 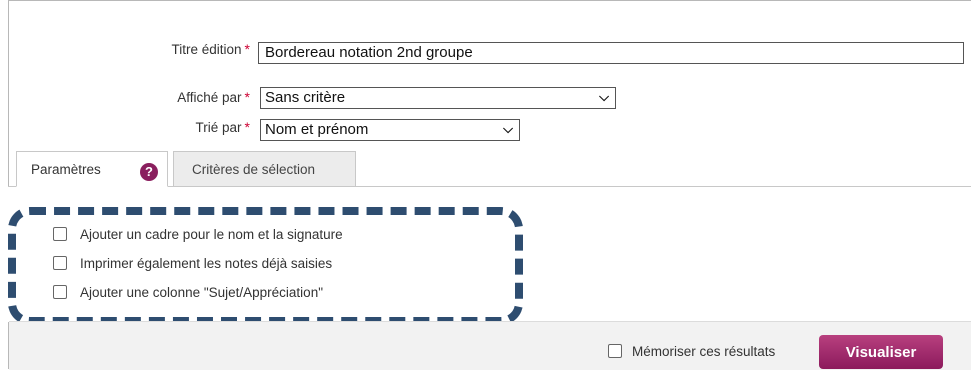 What do you see at coordinates (149, 172) in the screenshot?
I see `help-icon: ?` at bounding box center [149, 172].